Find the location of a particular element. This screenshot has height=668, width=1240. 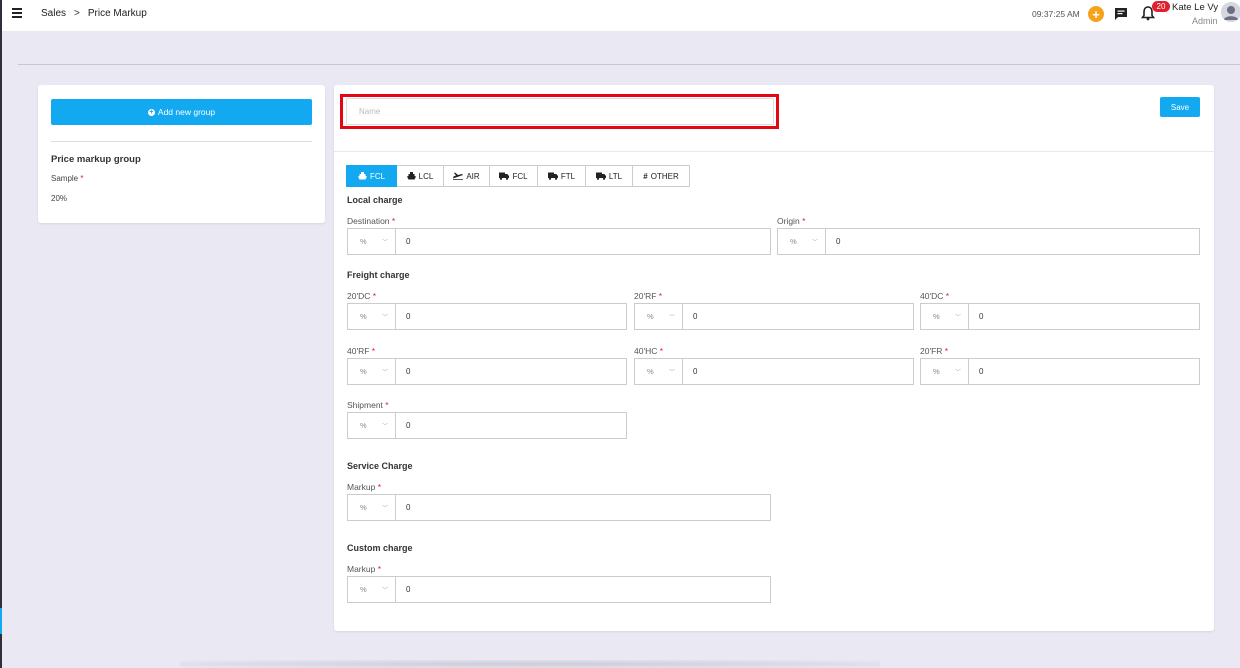

dc40-field: % ﹀ is located at coordinates (1060, 316).